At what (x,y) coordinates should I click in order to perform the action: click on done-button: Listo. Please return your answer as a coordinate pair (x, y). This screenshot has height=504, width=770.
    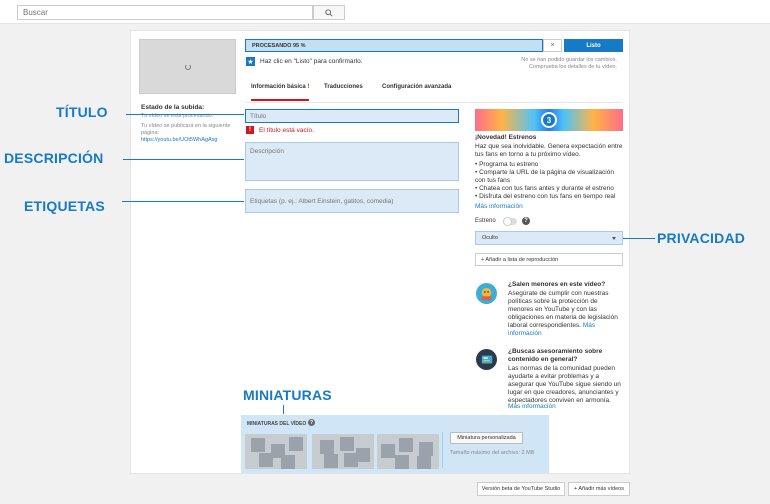
    Looking at the image, I should click on (593, 45).